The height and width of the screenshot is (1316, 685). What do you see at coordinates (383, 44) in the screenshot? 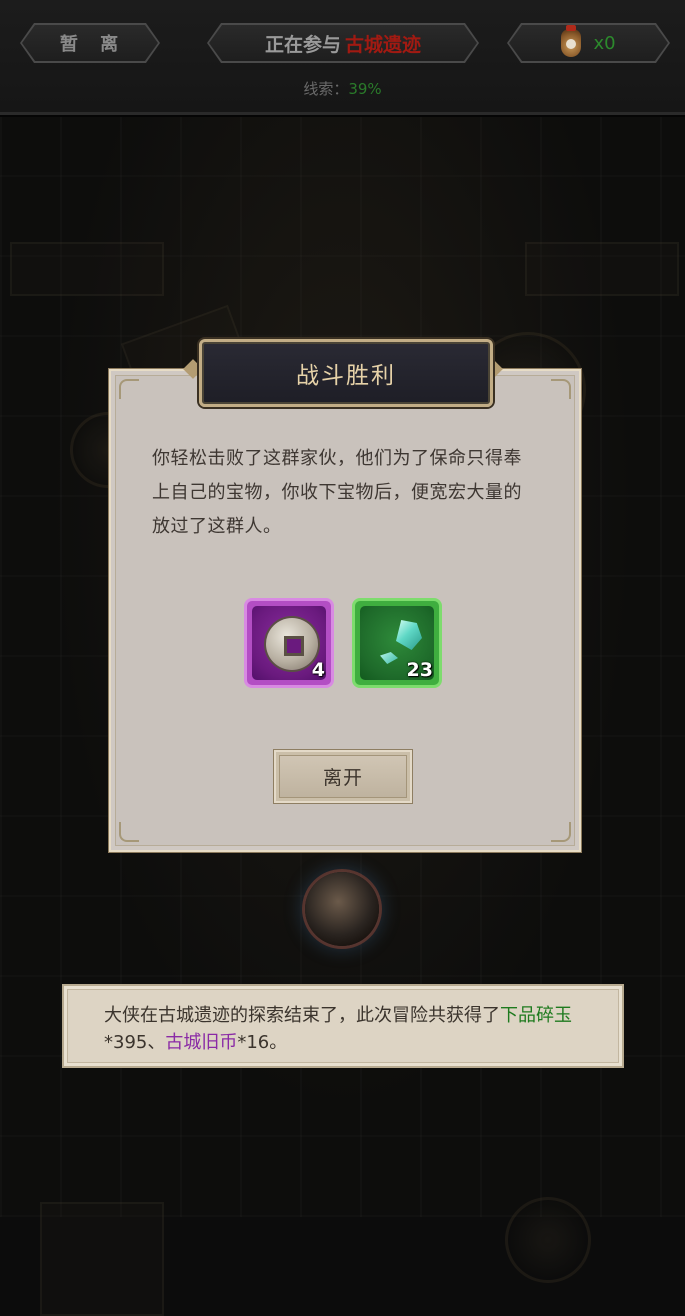
I see `location-name: 古城遗迹` at bounding box center [383, 44].